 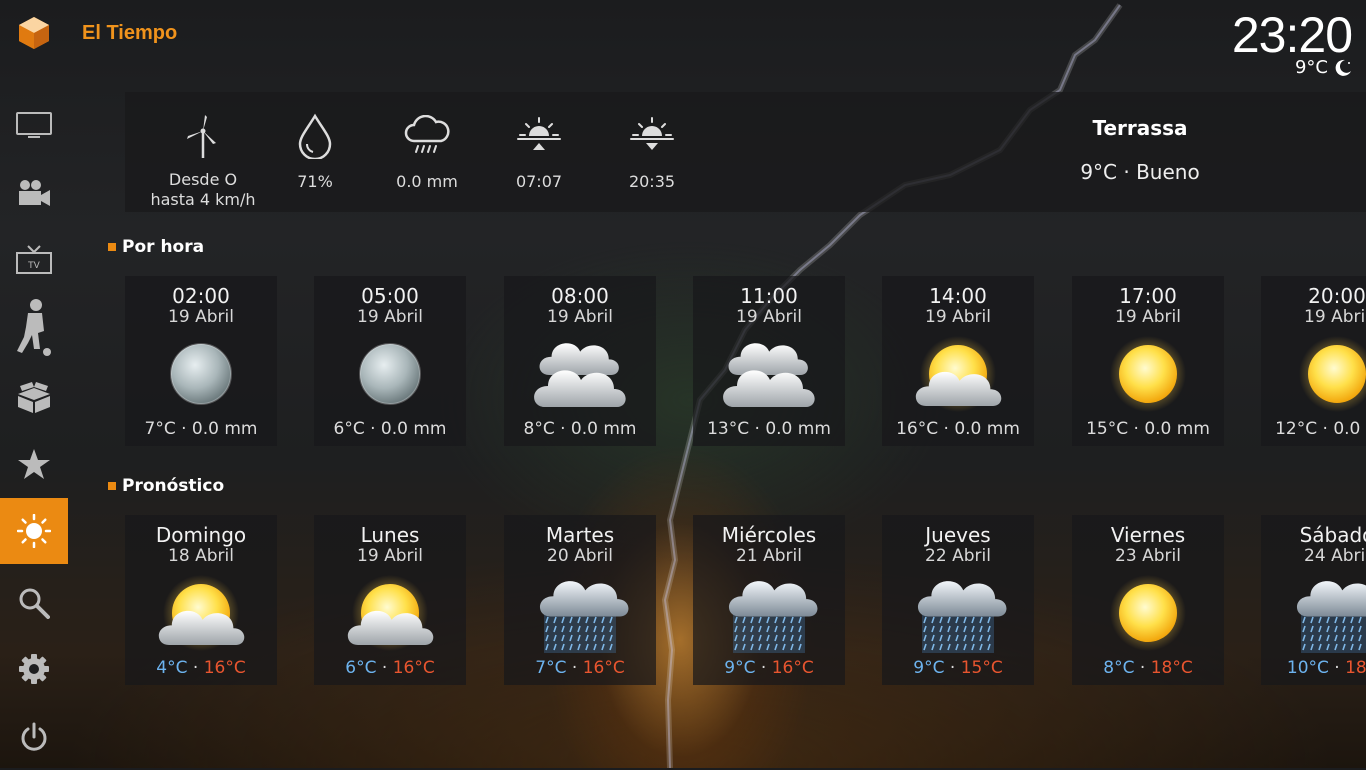 What do you see at coordinates (539, 181) in the screenshot?
I see `sunrise-value: 07:07` at bounding box center [539, 181].